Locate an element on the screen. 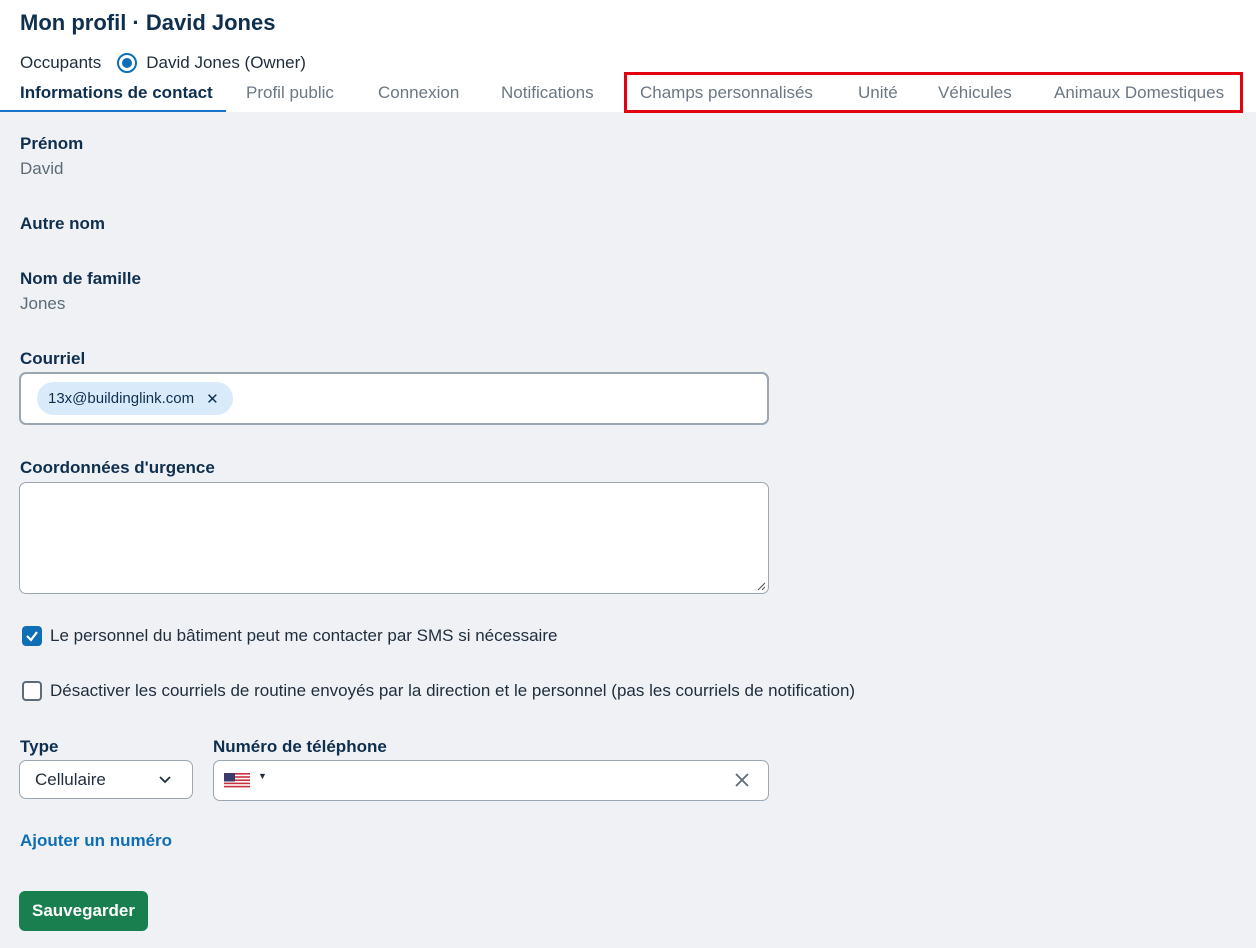 Image resolution: width=1256 pixels, height=948 pixels. checkmark-icon is located at coordinates (32, 636).